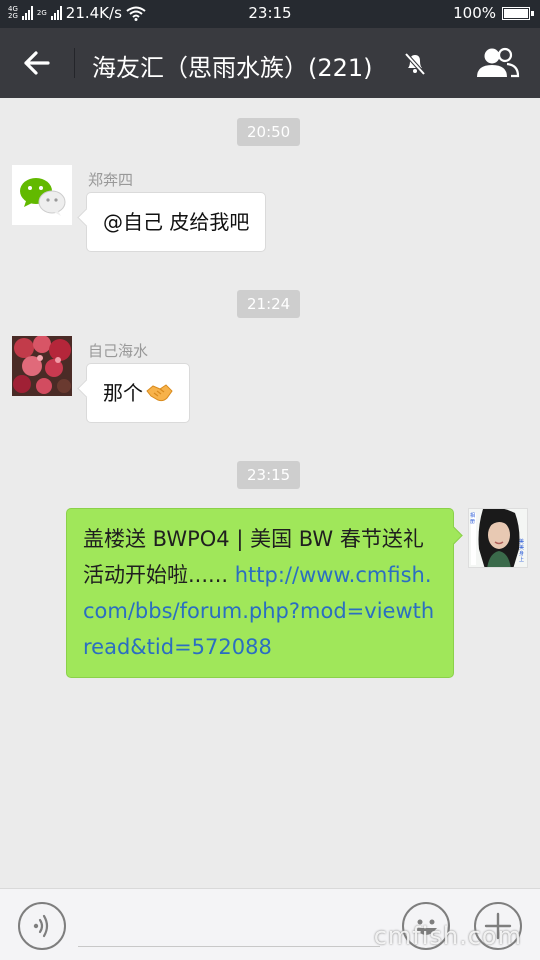  Describe the element at coordinates (123, 393) in the screenshot. I see `message-text: 那个` at that location.